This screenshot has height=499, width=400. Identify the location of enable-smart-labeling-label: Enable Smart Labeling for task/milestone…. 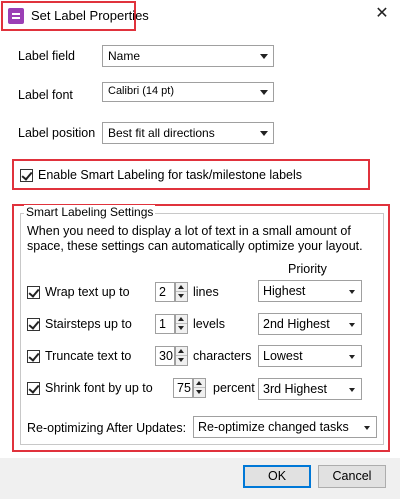
(170, 175).